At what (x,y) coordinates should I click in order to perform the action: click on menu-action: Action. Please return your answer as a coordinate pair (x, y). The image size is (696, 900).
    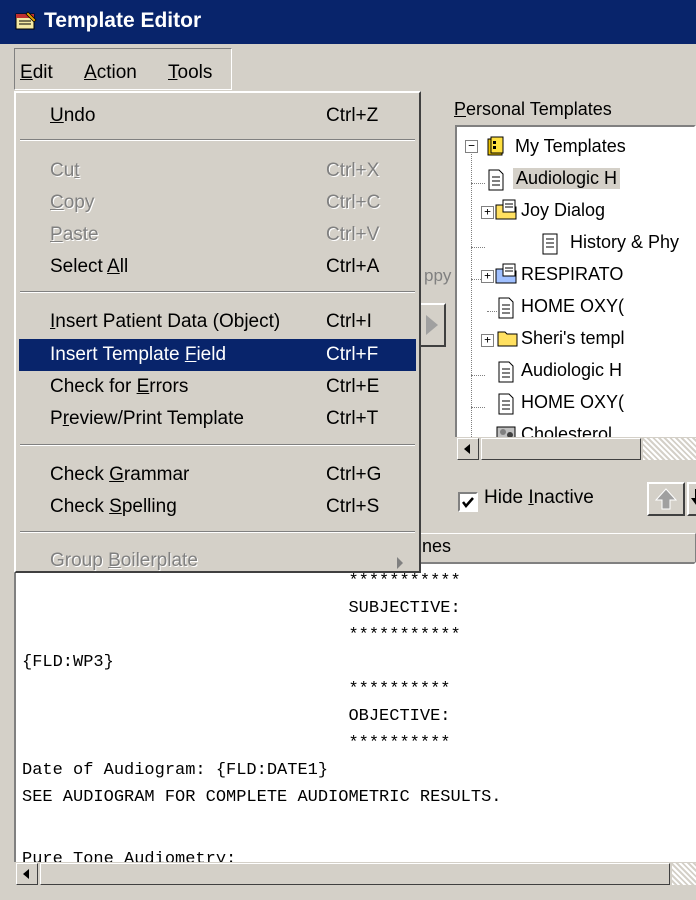
    Looking at the image, I should click on (110, 73).